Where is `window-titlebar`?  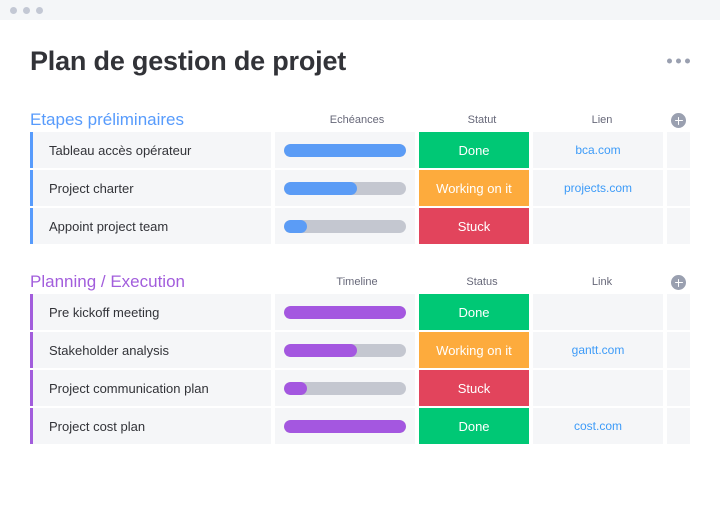 window-titlebar is located at coordinates (360, 10).